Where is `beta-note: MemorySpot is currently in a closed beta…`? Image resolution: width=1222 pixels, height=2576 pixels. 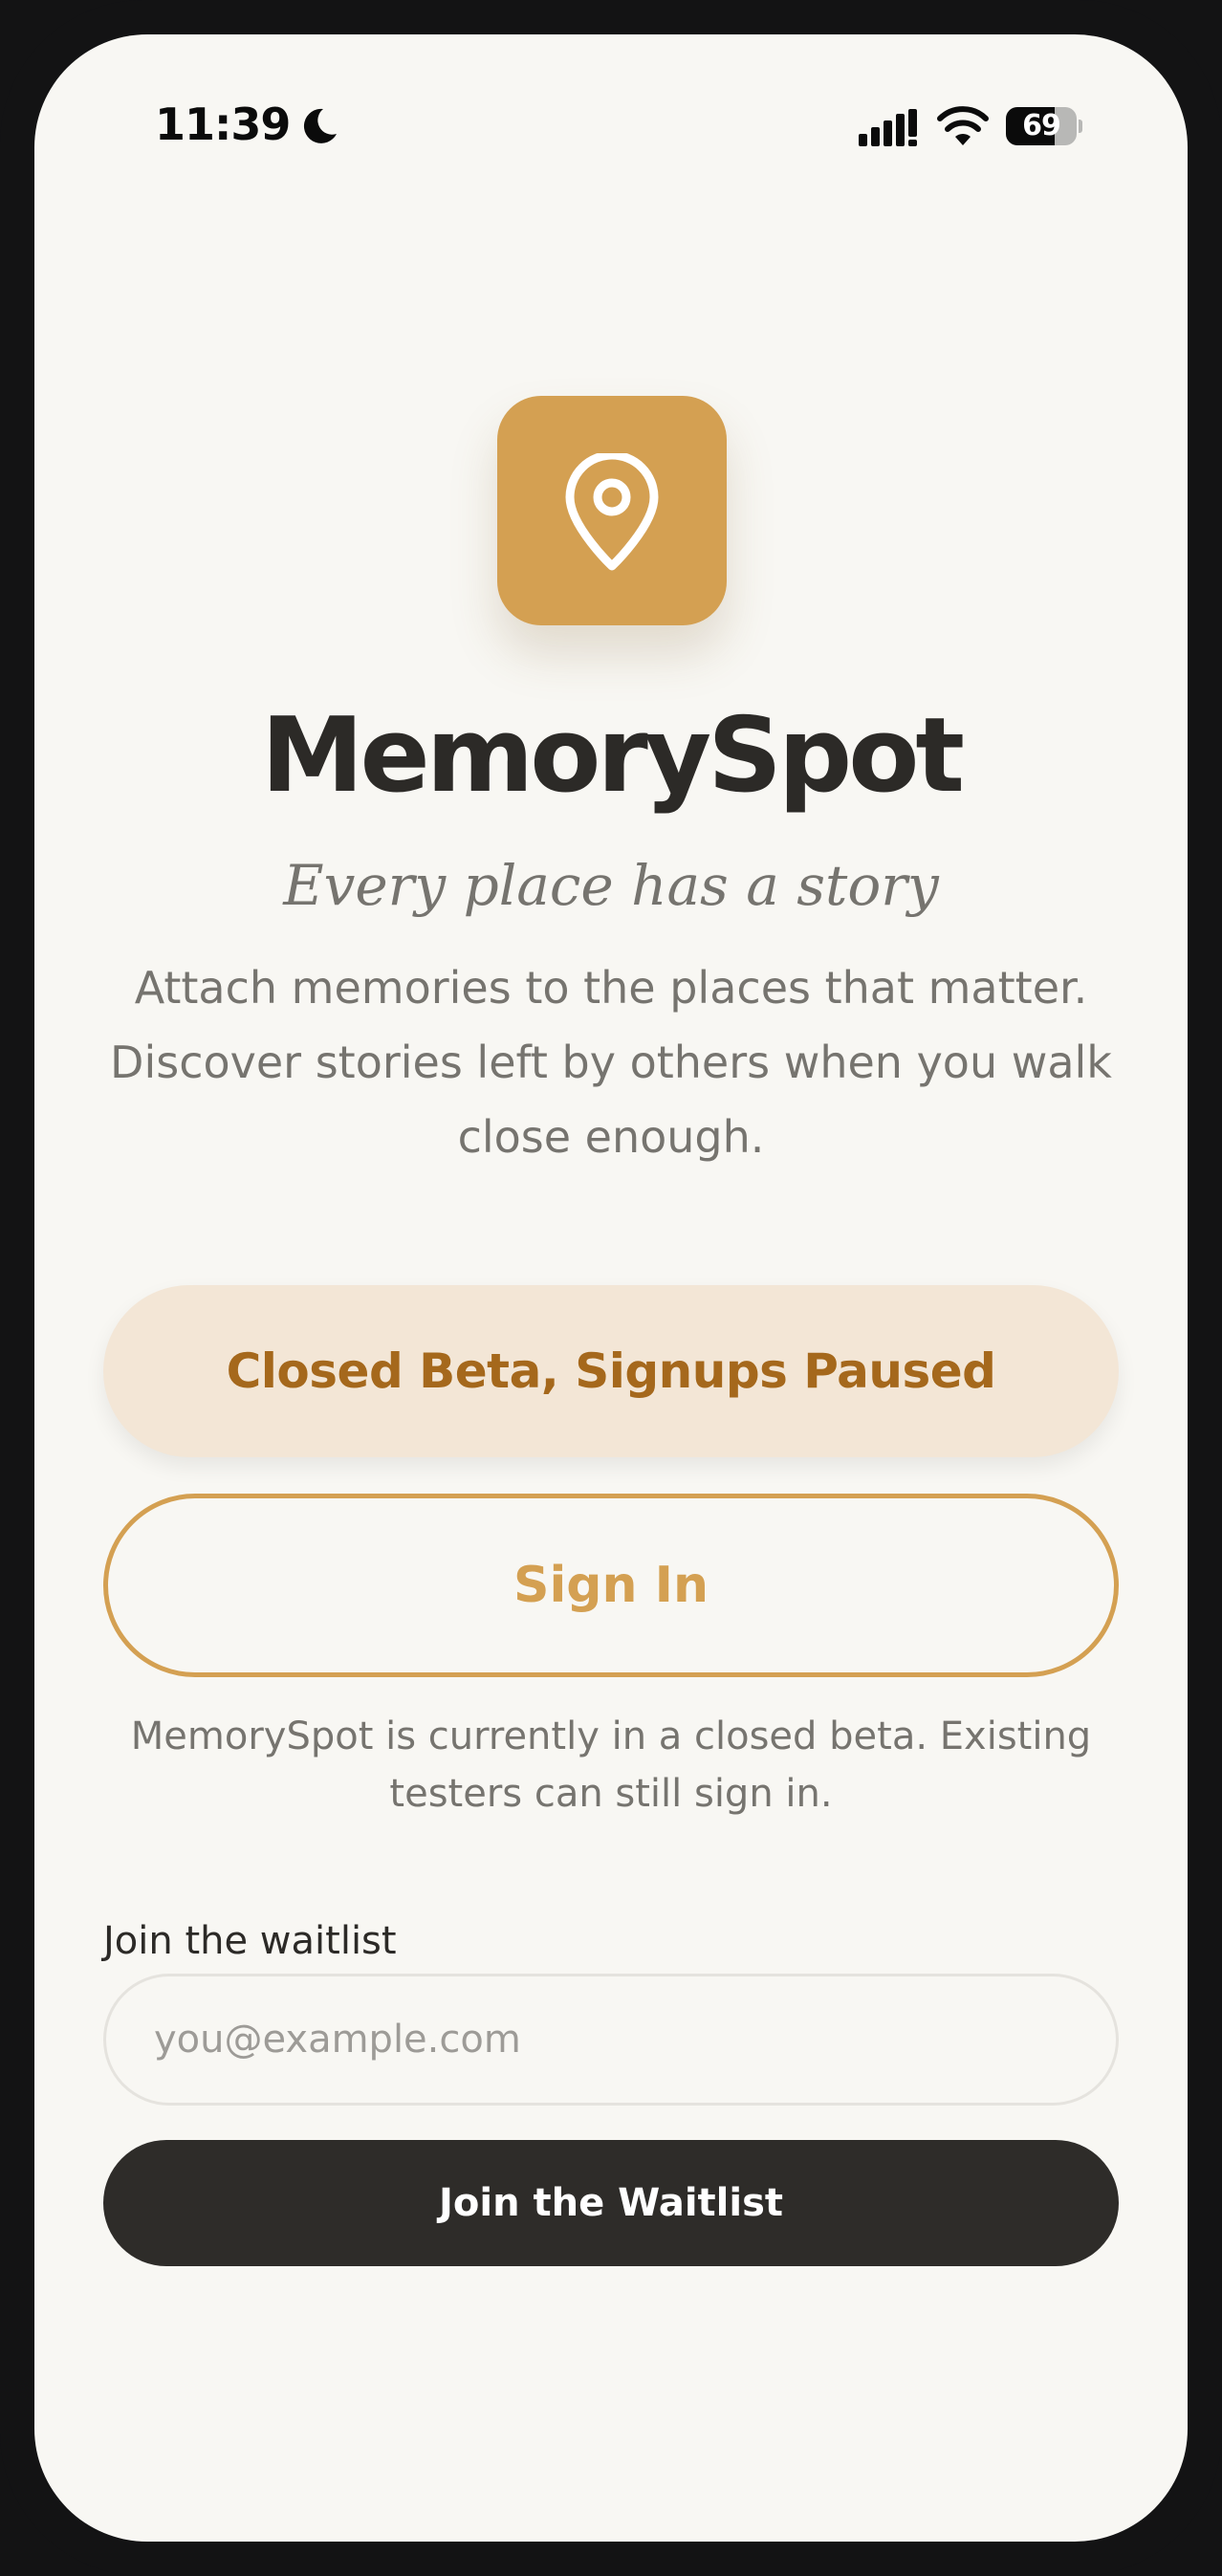 beta-note: MemorySpot is currently in a closed beta… is located at coordinates (611, 1765).